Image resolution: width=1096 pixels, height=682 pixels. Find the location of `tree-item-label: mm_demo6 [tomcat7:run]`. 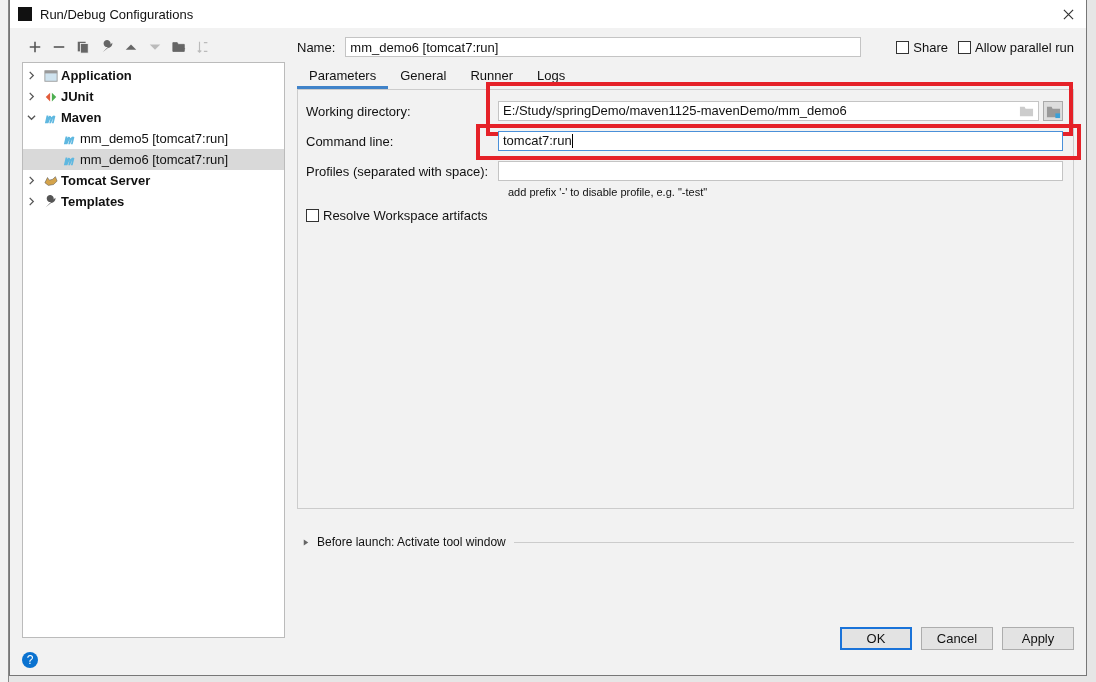

tree-item-label: mm_demo6 [tomcat7:run] is located at coordinates (154, 159).